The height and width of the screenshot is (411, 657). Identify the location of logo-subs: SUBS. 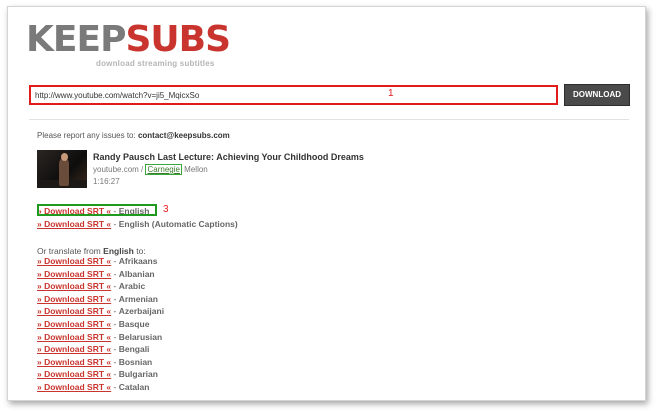
(178, 39).